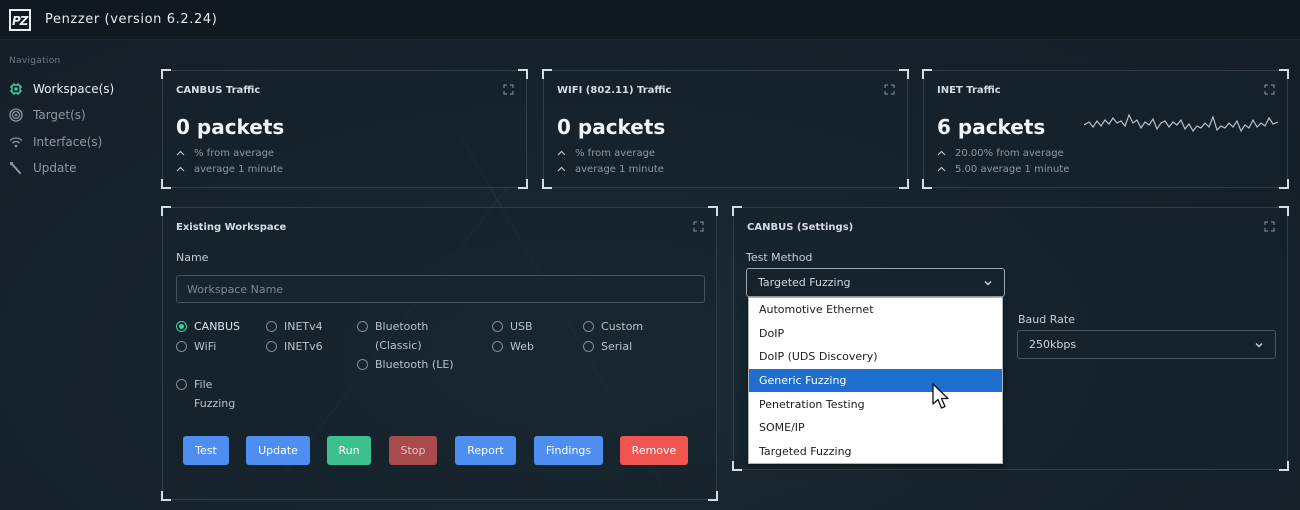 The height and width of the screenshot is (510, 1300). Describe the element at coordinates (215, 394) in the screenshot. I see `radio-label: File Fuzzing` at that location.